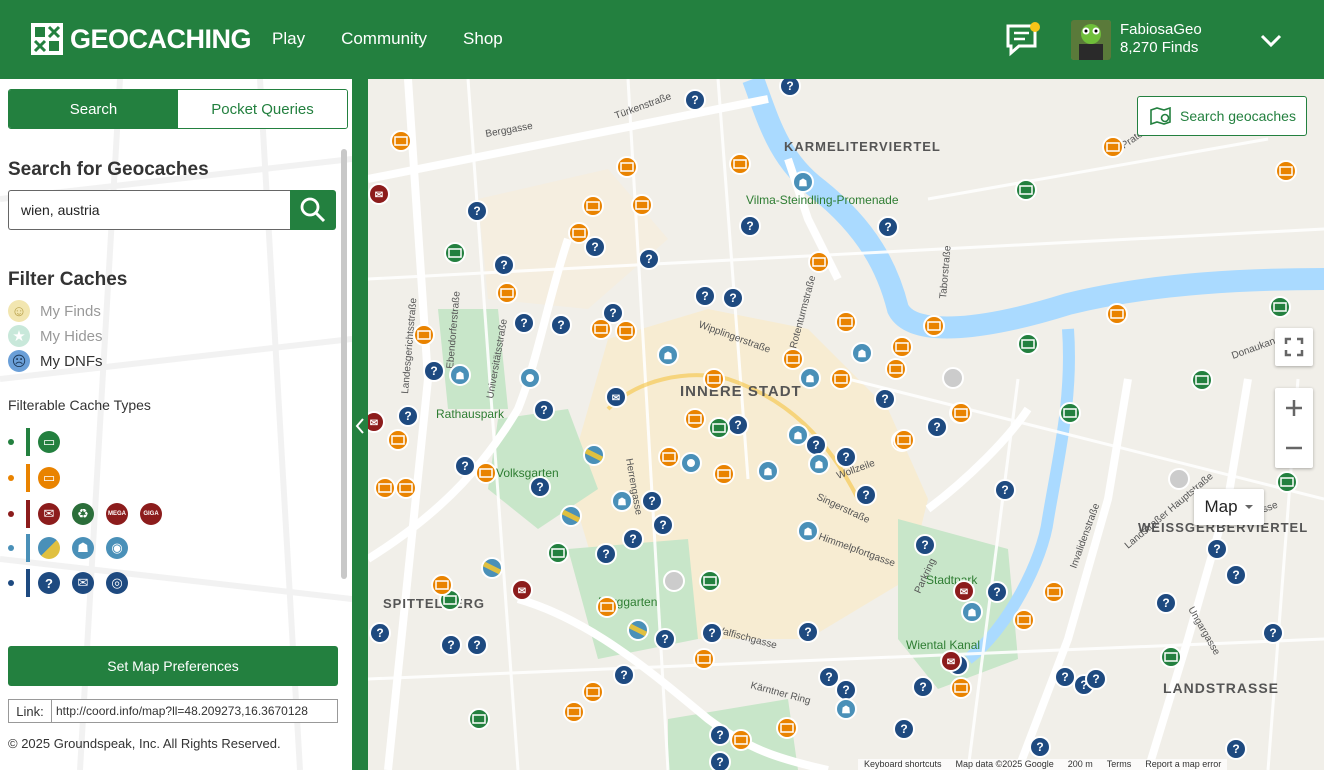 Image resolution: width=1324 pixels, height=770 pixels. Describe the element at coordinates (1222, 116) in the screenshot. I see `search-geocaches-button: Search geocaches` at that location.